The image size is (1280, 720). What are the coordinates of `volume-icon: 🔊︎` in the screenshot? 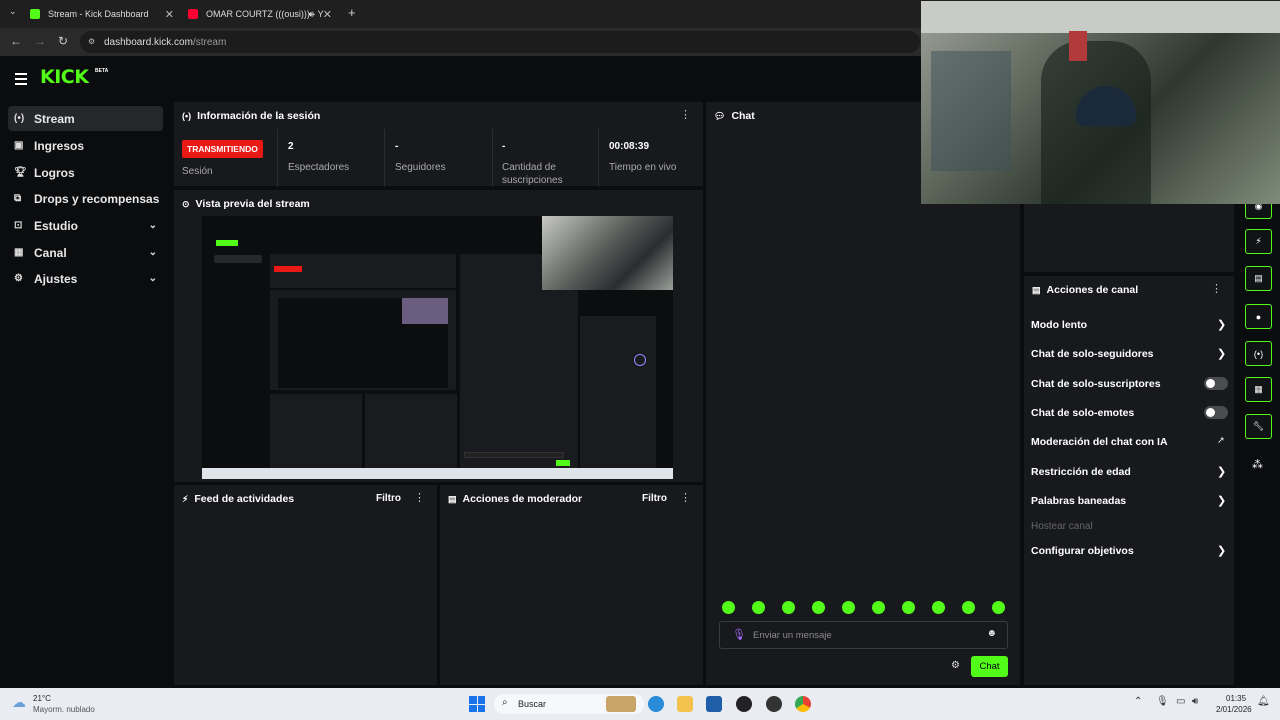 It's located at (1195, 701).